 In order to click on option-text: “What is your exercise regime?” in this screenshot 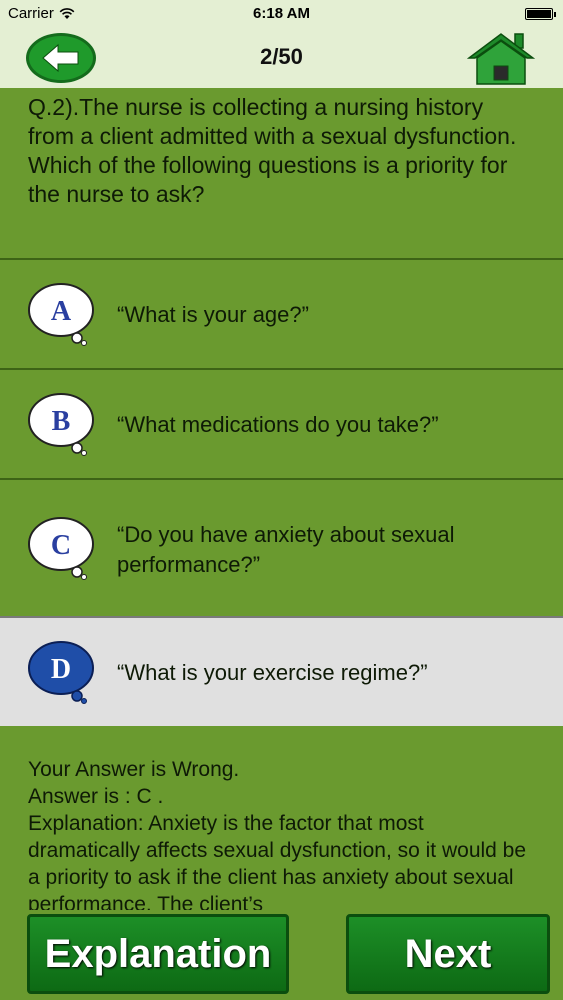, I will do `click(272, 672)`.